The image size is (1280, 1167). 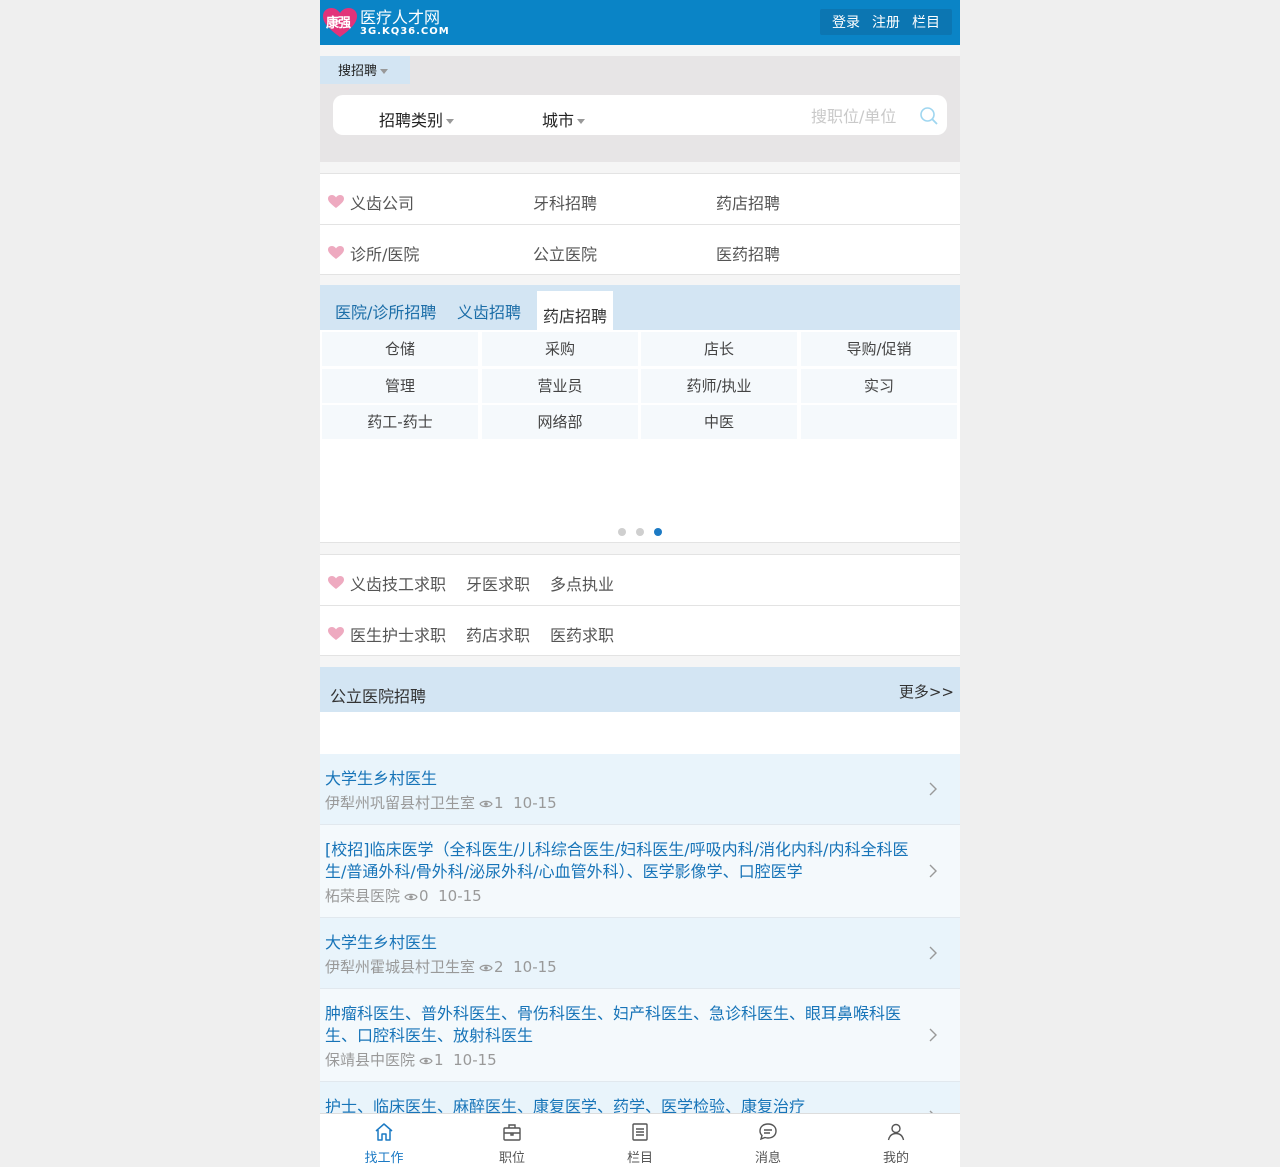 What do you see at coordinates (640, 307) in the screenshot?
I see `category-tabs: 医院/诊所招聘 义齿招聘 药店招聘` at bounding box center [640, 307].